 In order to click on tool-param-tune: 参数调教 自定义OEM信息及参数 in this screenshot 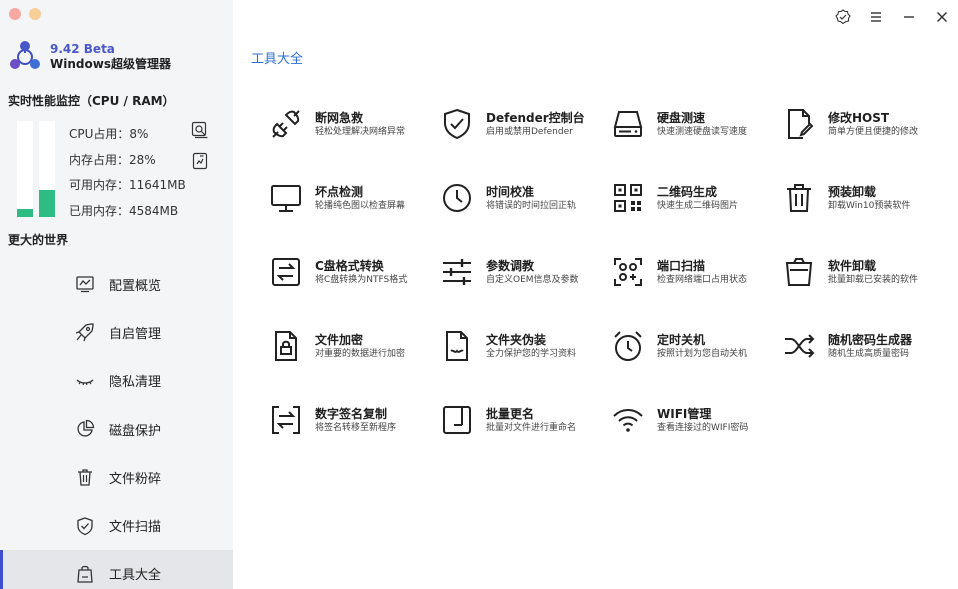, I will do `click(525, 272)`.